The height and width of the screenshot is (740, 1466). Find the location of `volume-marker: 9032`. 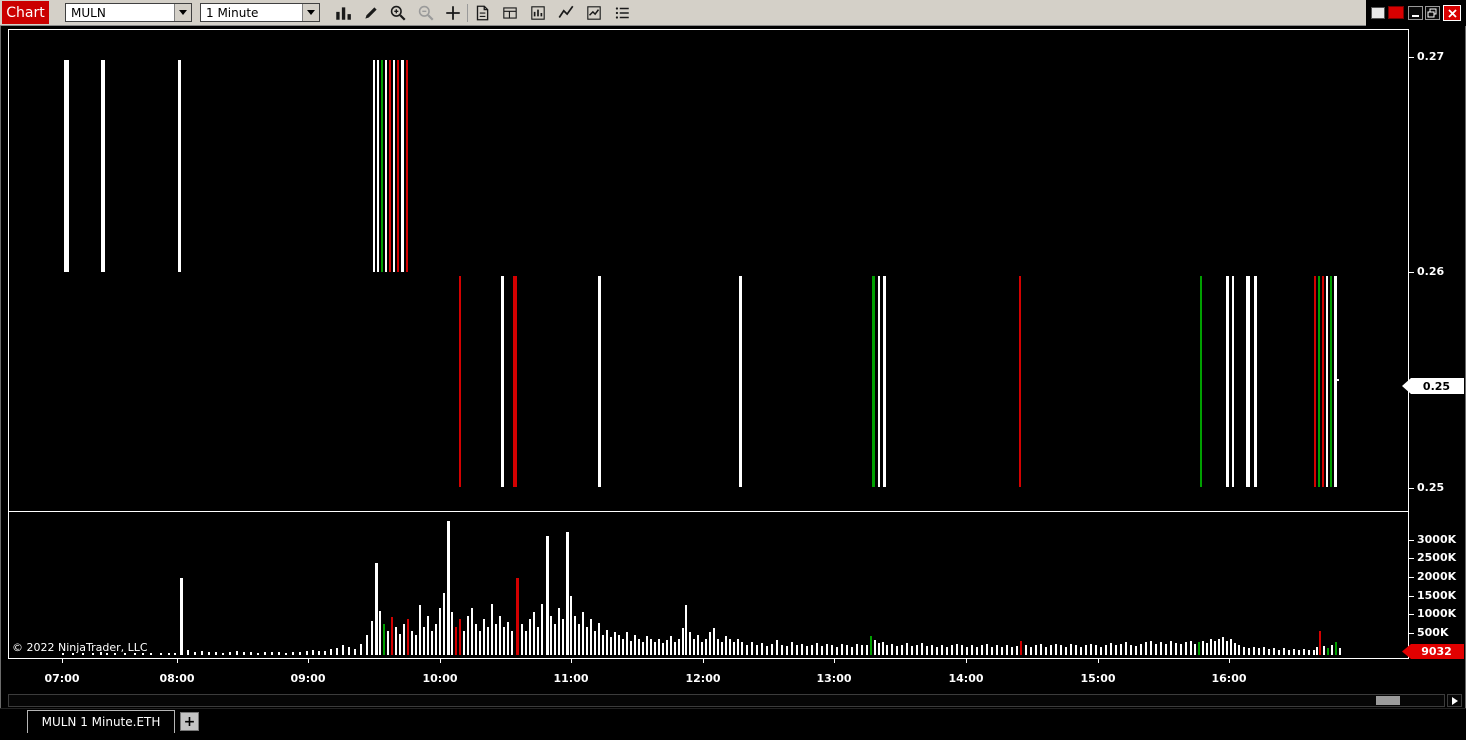

volume-marker: 9032 is located at coordinates (1433, 651).